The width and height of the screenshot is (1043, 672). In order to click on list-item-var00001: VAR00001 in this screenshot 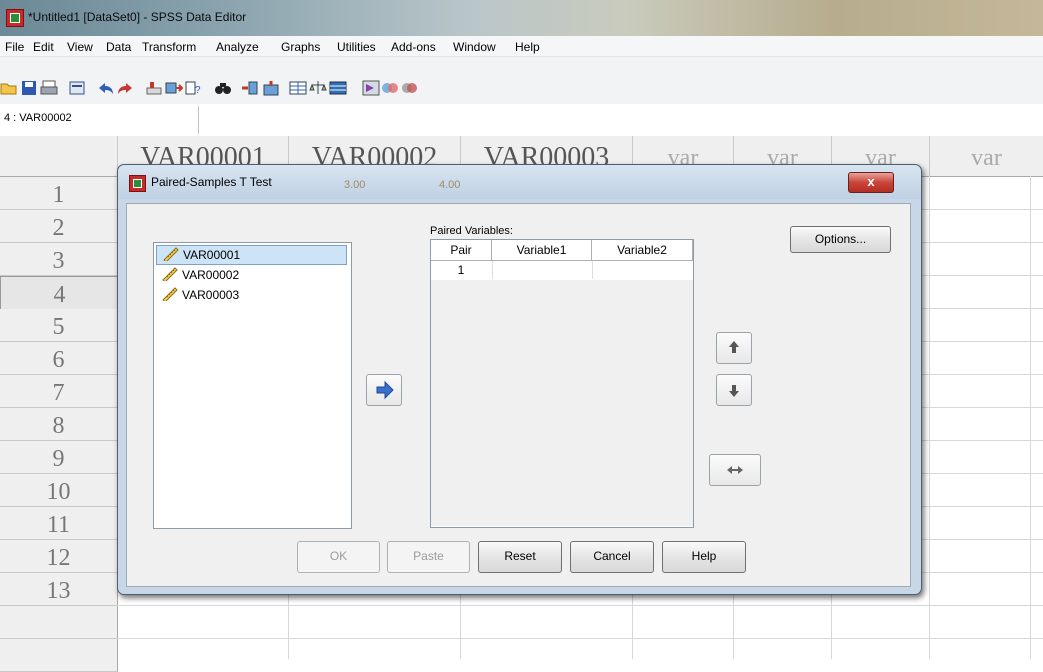, I will do `click(251, 255)`.